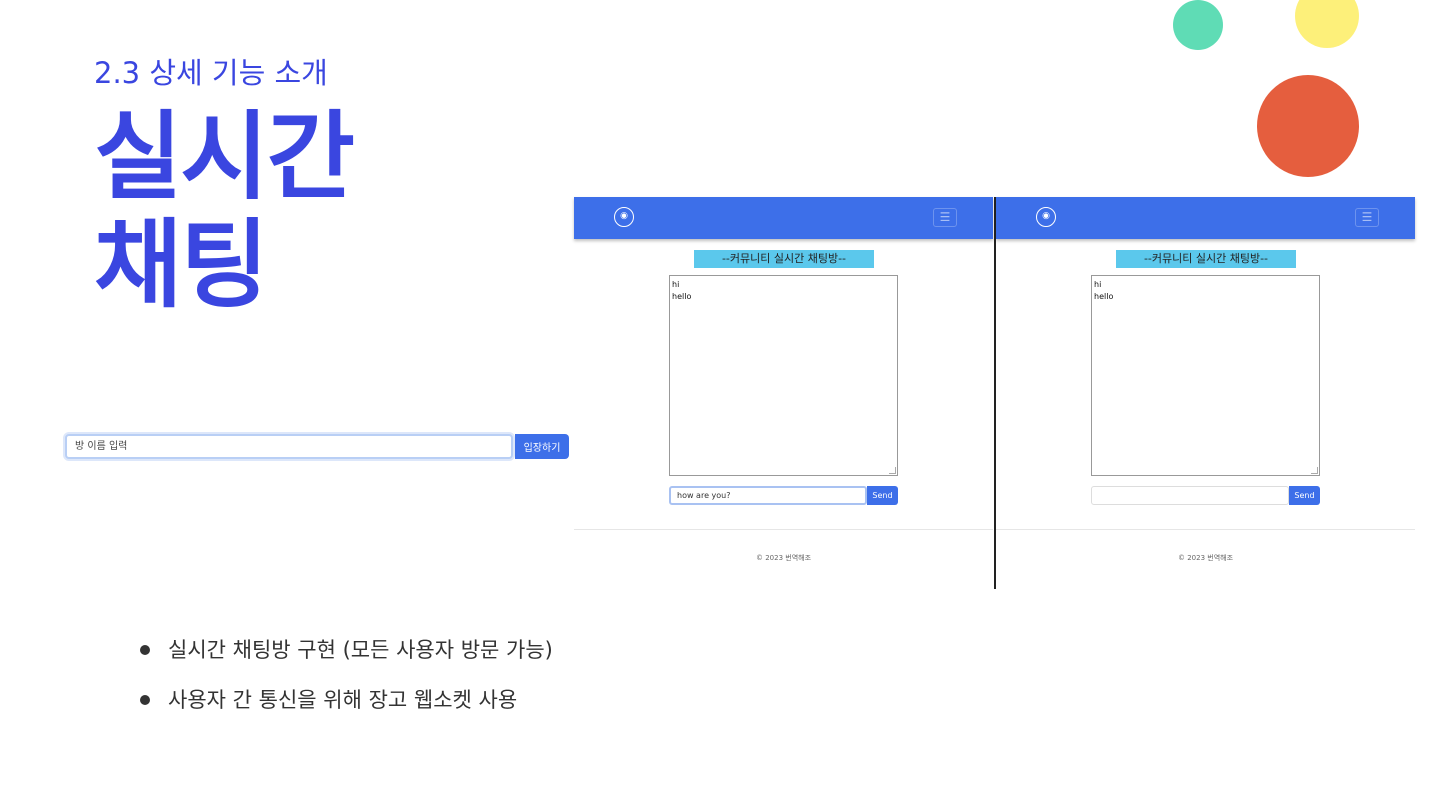 The image size is (1440, 810). I want to click on room-name-input, so click(289, 446).